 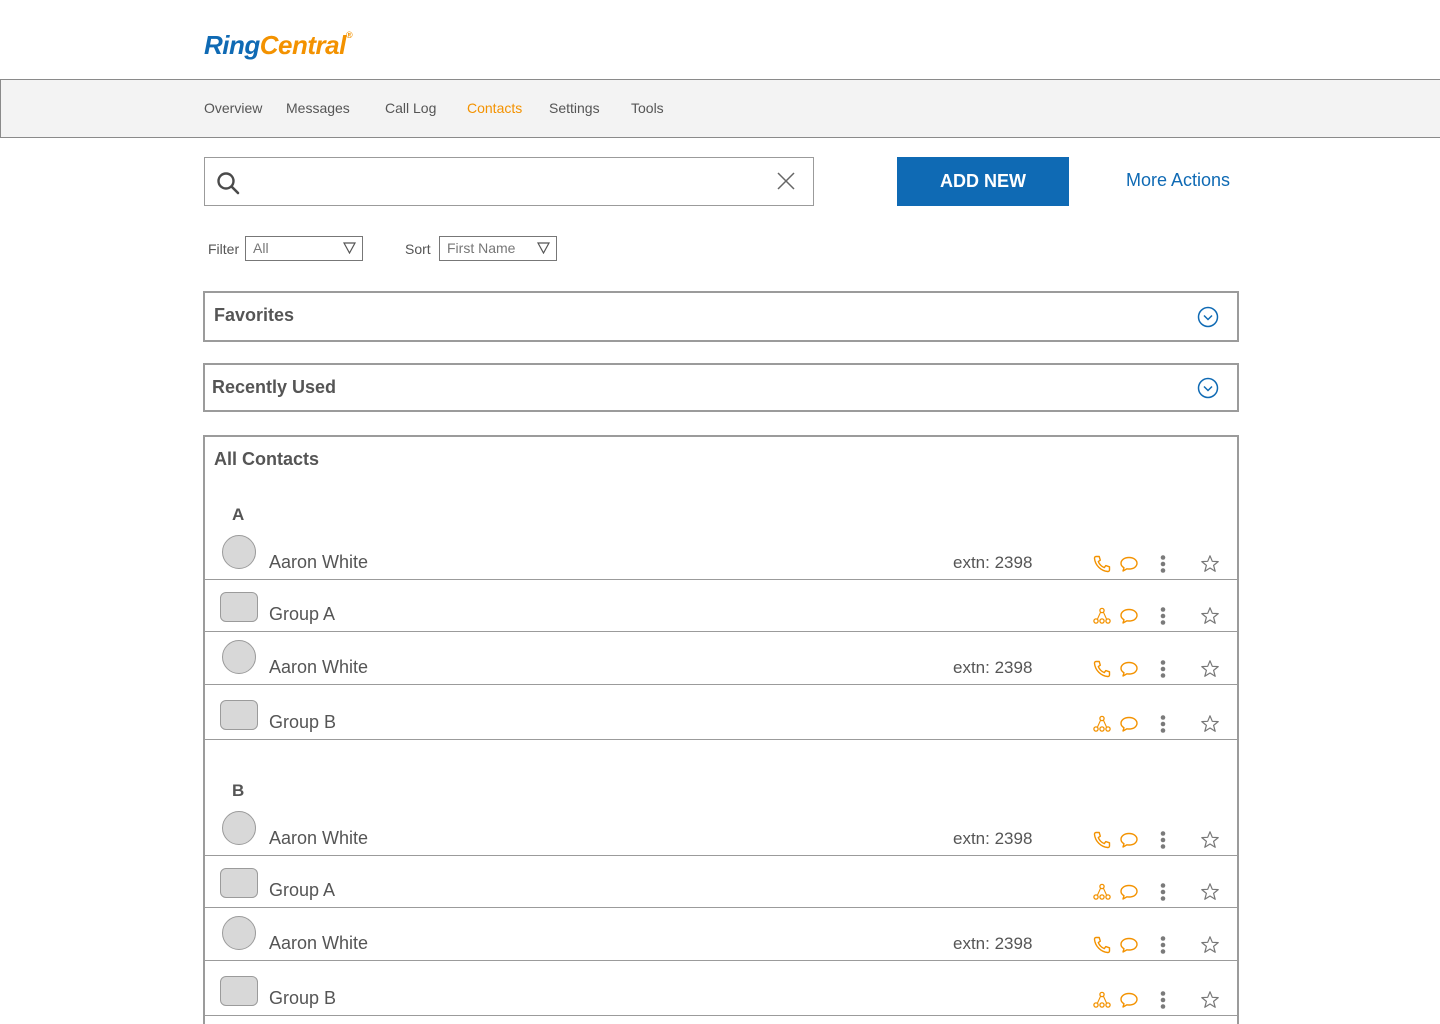 What do you see at coordinates (494, 108) in the screenshot?
I see `nav-contacts: Contacts` at bounding box center [494, 108].